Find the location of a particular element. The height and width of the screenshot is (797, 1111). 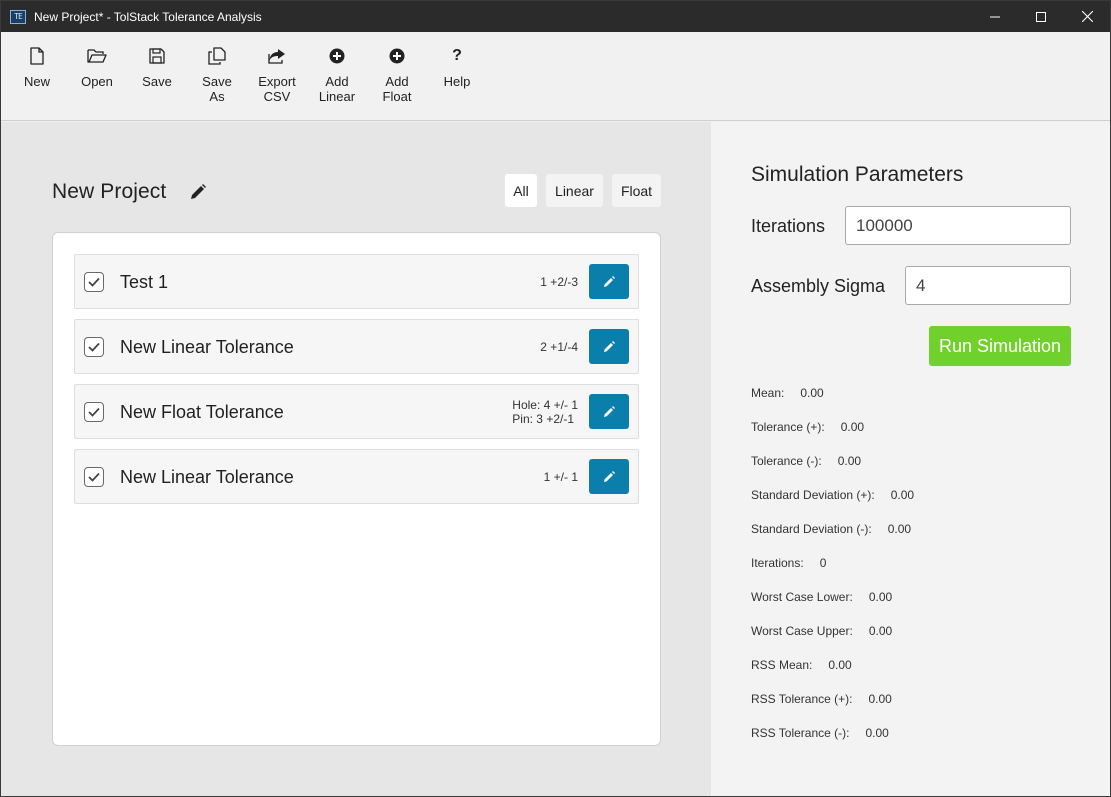

result-label: Worst Case Lower: is located at coordinates (802, 597).